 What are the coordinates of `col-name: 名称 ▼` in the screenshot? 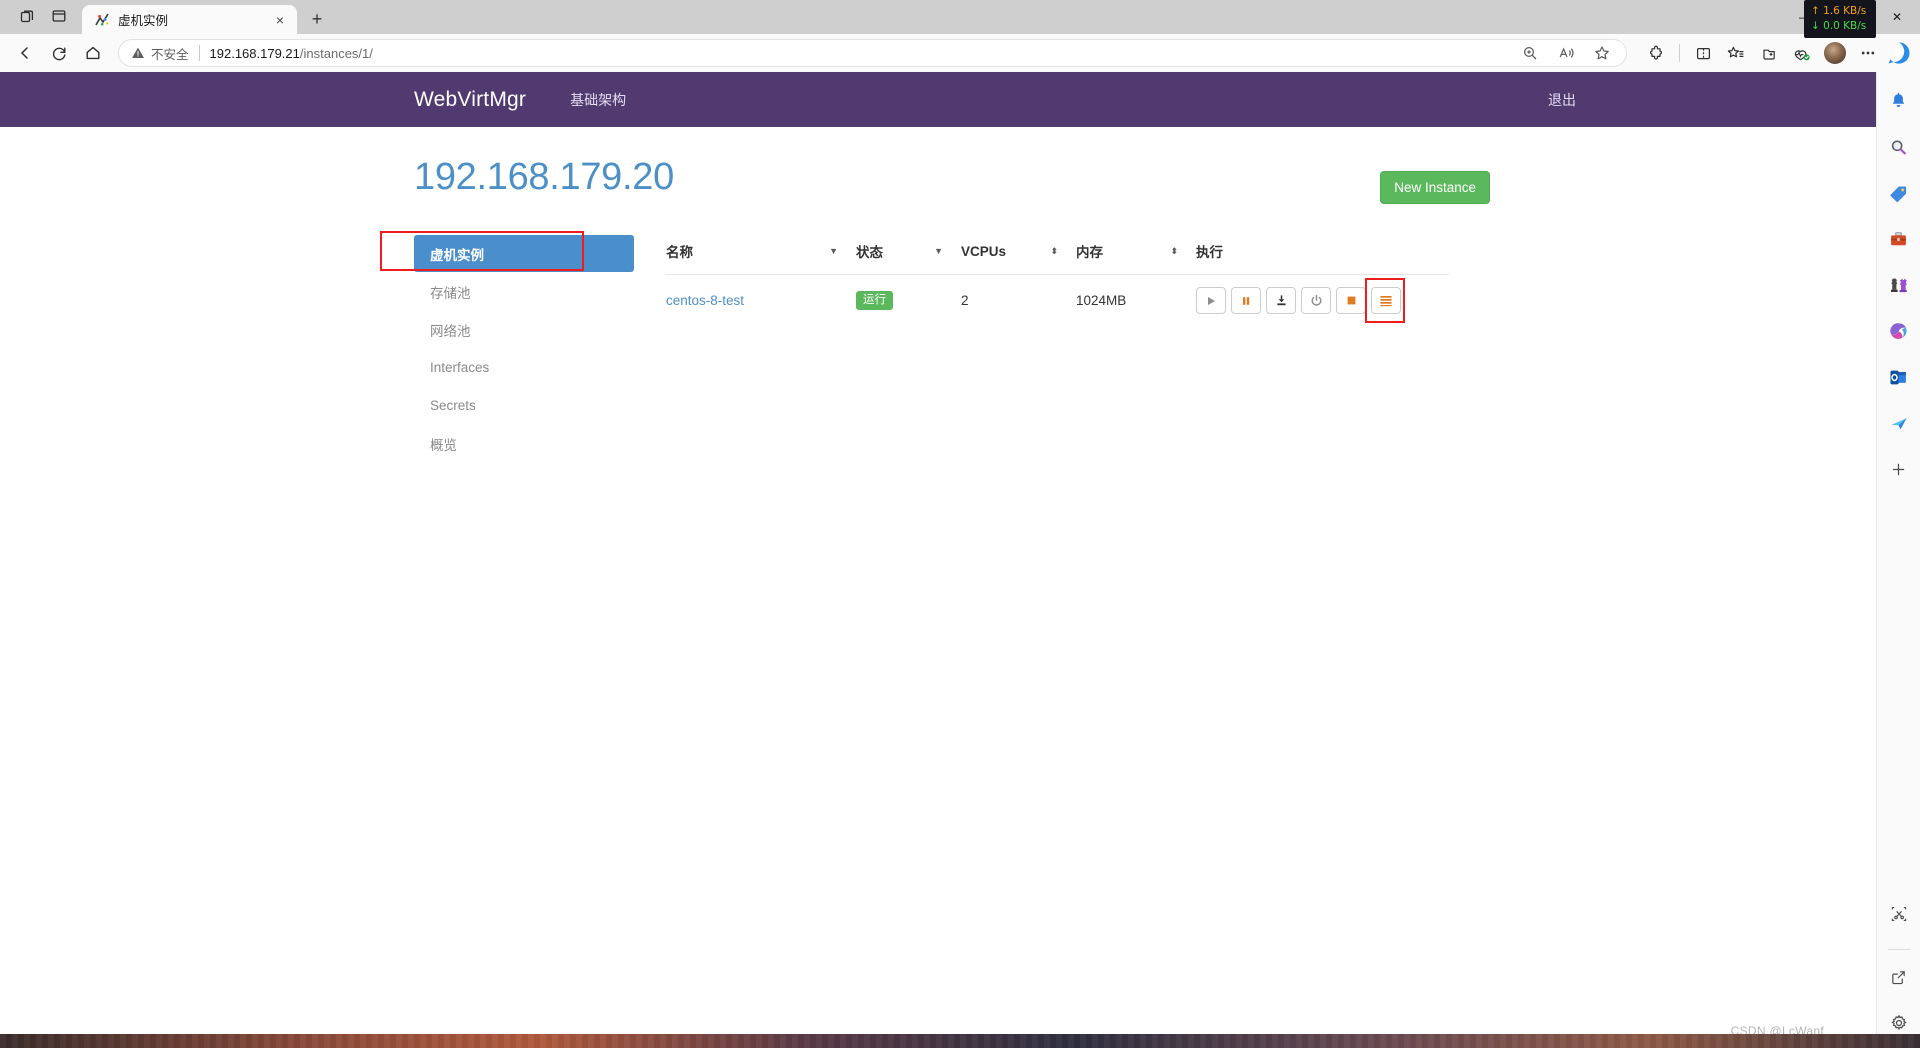 It's located at (761, 251).